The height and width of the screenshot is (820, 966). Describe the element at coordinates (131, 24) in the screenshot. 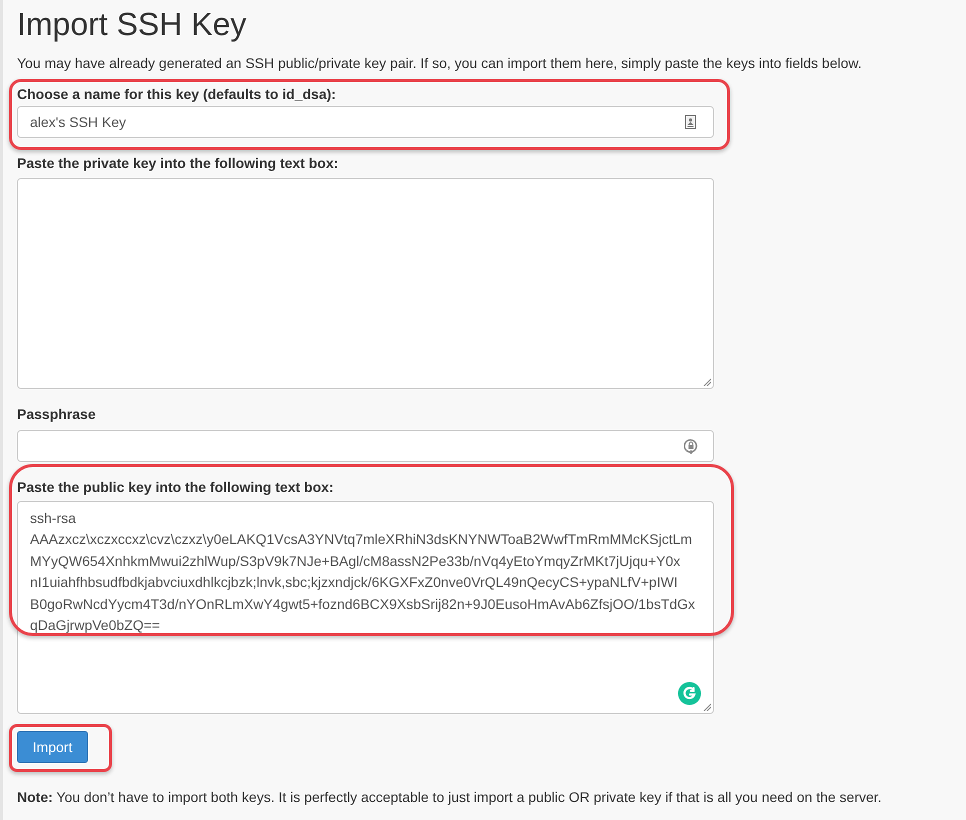

I see `page-title: Import SSH Key` at that location.